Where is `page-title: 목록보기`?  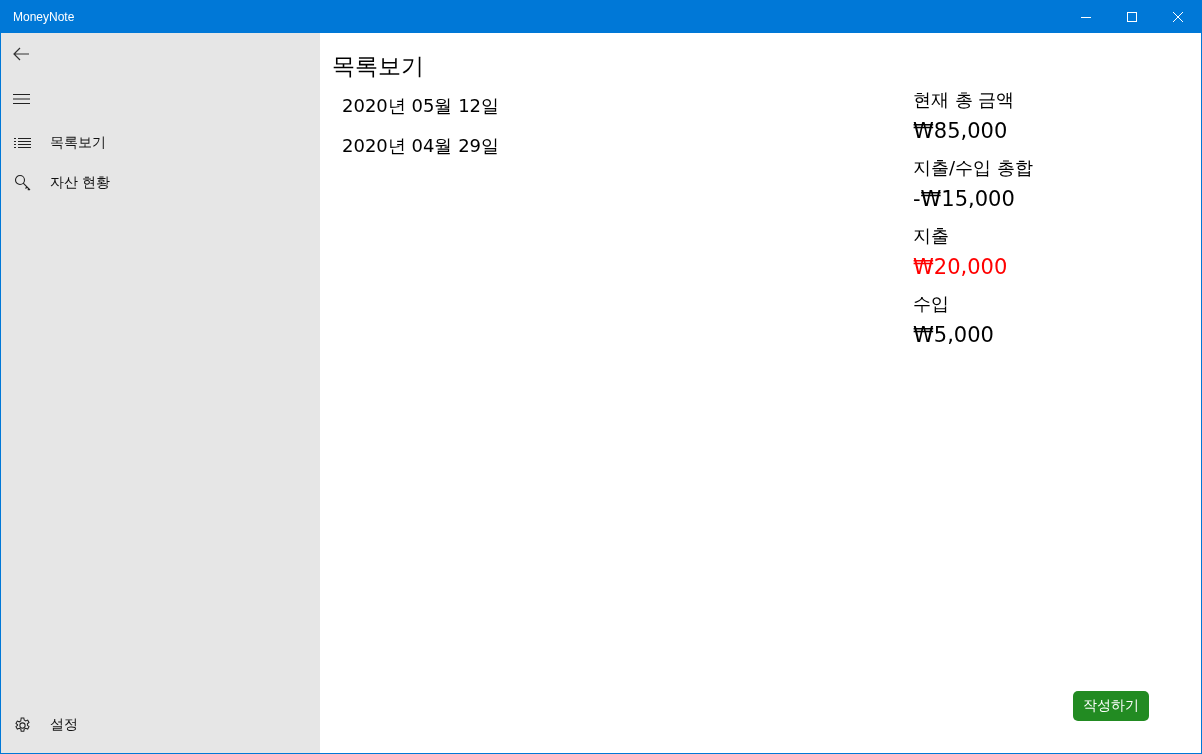 page-title: 목록보기 is located at coordinates (378, 66).